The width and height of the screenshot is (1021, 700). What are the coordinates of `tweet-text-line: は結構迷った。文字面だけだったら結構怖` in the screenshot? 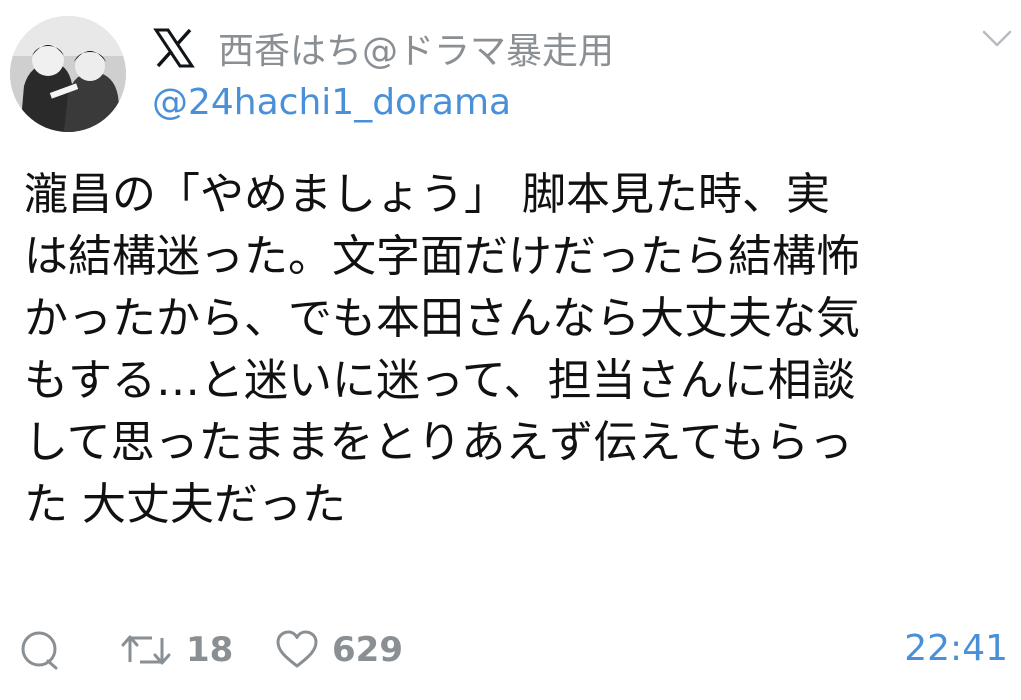 It's located at (442, 256).